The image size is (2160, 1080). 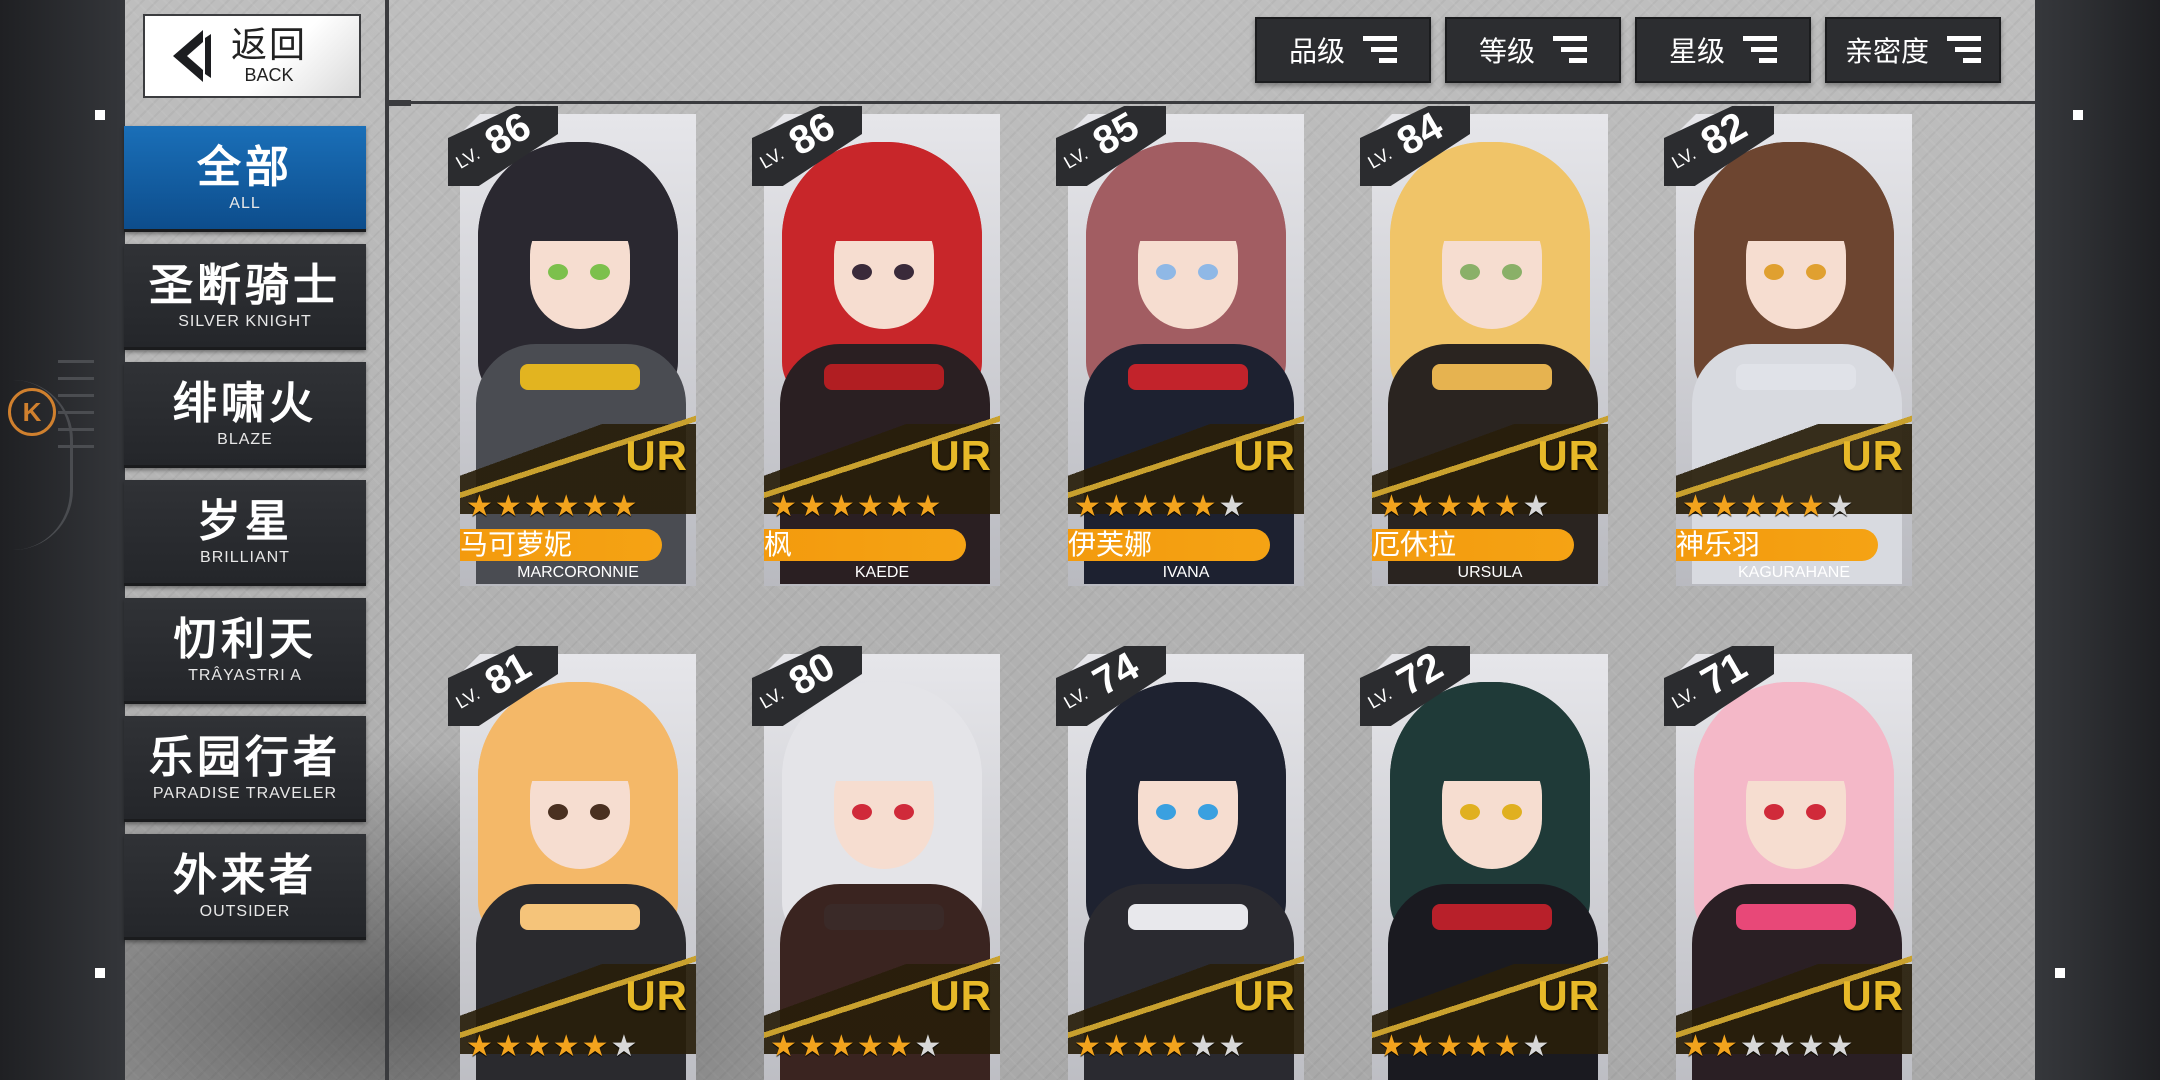 What do you see at coordinates (1415, 145) in the screenshot?
I see `level-tag: LV. 84` at bounding box center [1415, 145].